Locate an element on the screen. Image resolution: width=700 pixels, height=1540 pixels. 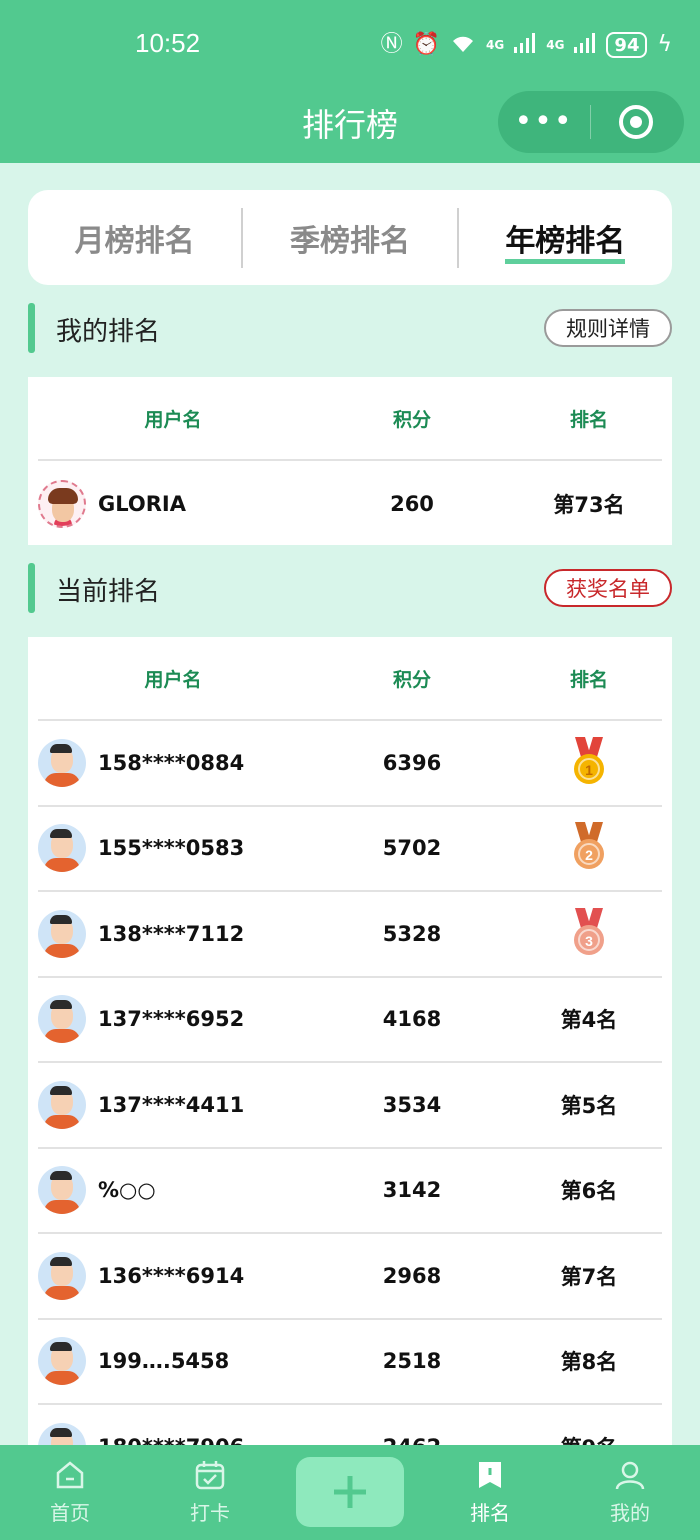
rank-cell: 第7名 is located at coordinates (589, 1276).